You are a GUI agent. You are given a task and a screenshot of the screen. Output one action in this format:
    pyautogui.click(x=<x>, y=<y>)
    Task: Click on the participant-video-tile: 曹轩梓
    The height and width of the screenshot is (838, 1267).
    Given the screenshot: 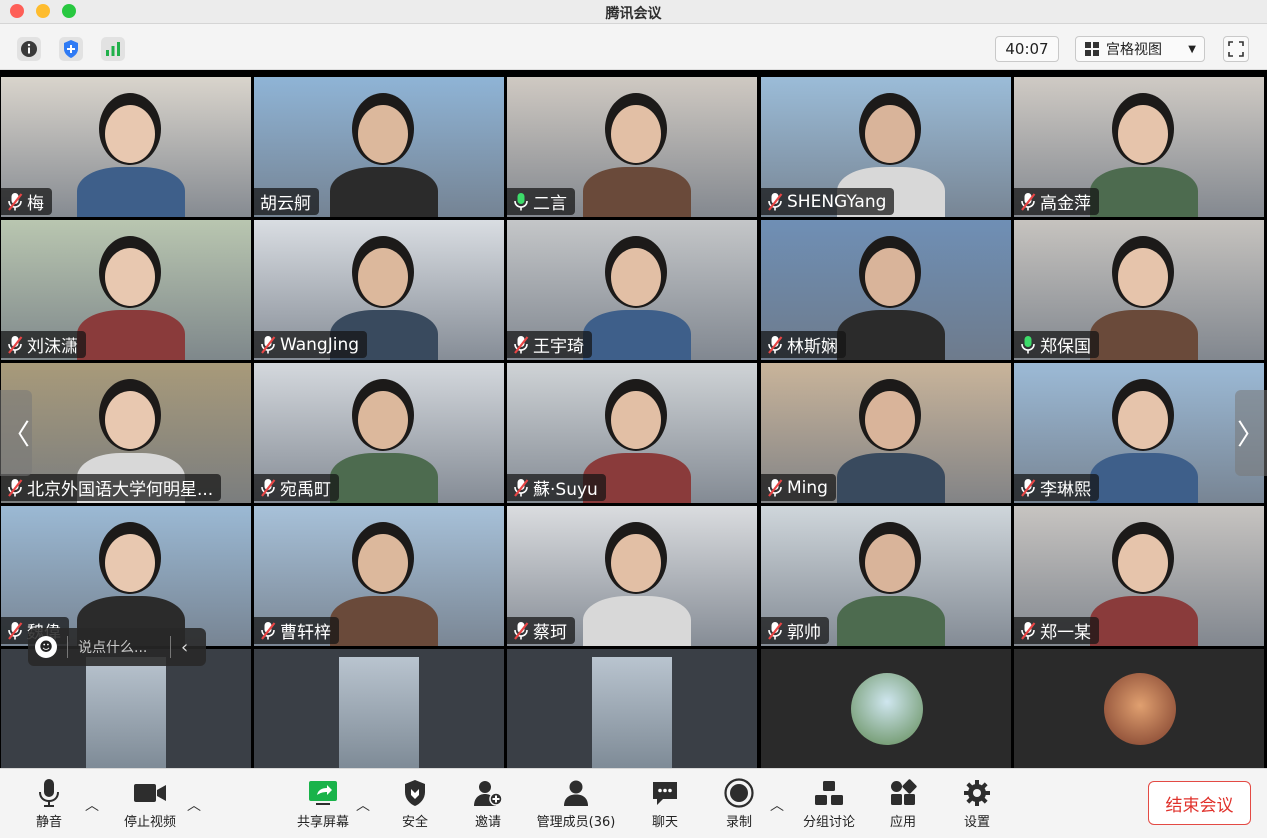 What is the action you would take?
    pyautogui.click(x=379, y=576)
    